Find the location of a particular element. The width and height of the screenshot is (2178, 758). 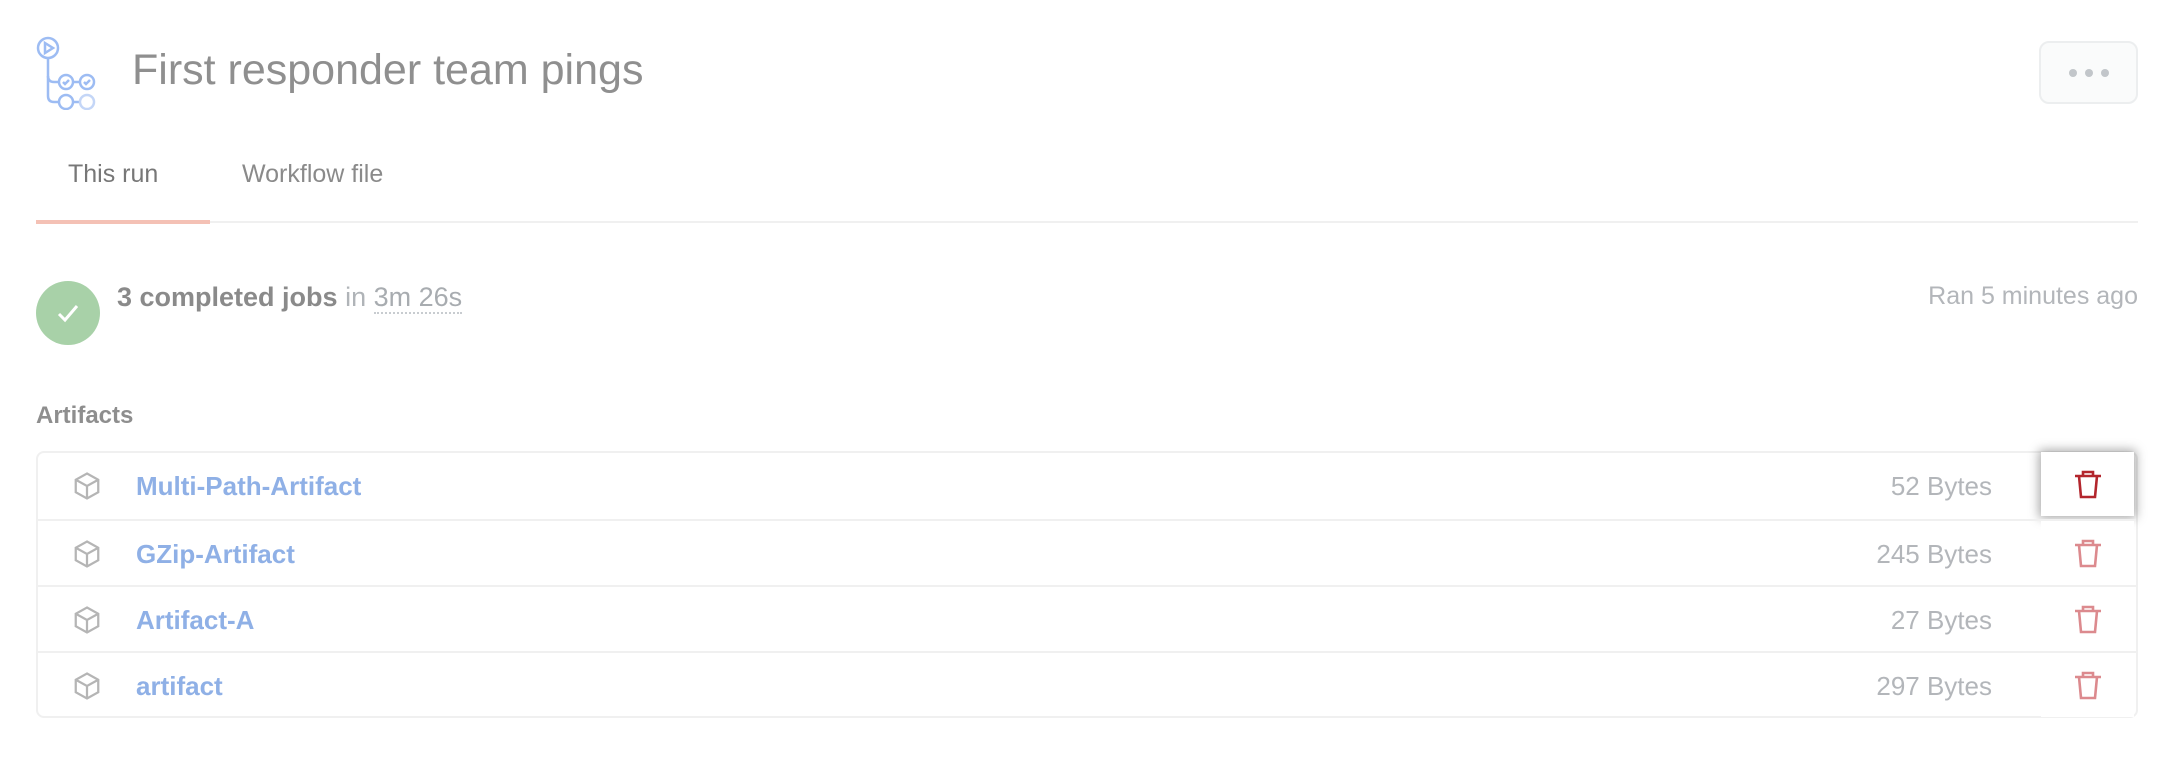

artifact-size: 27 Bytes is located at coordinates (1941, 620).